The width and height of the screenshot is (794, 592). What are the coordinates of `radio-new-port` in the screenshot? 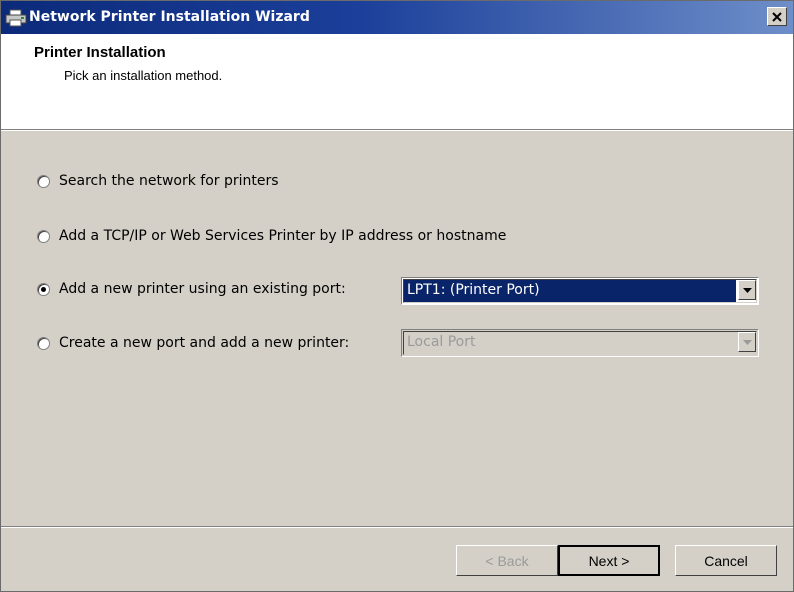 It's located at (43, 343).